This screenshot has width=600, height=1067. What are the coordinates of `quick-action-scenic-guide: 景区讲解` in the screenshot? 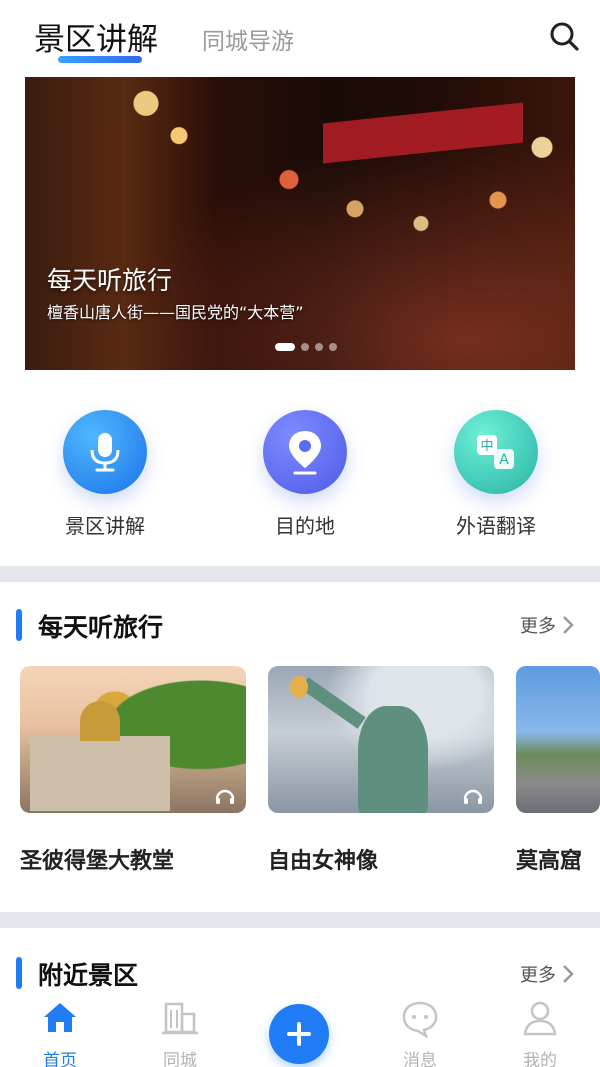 It's located at (105, 474).